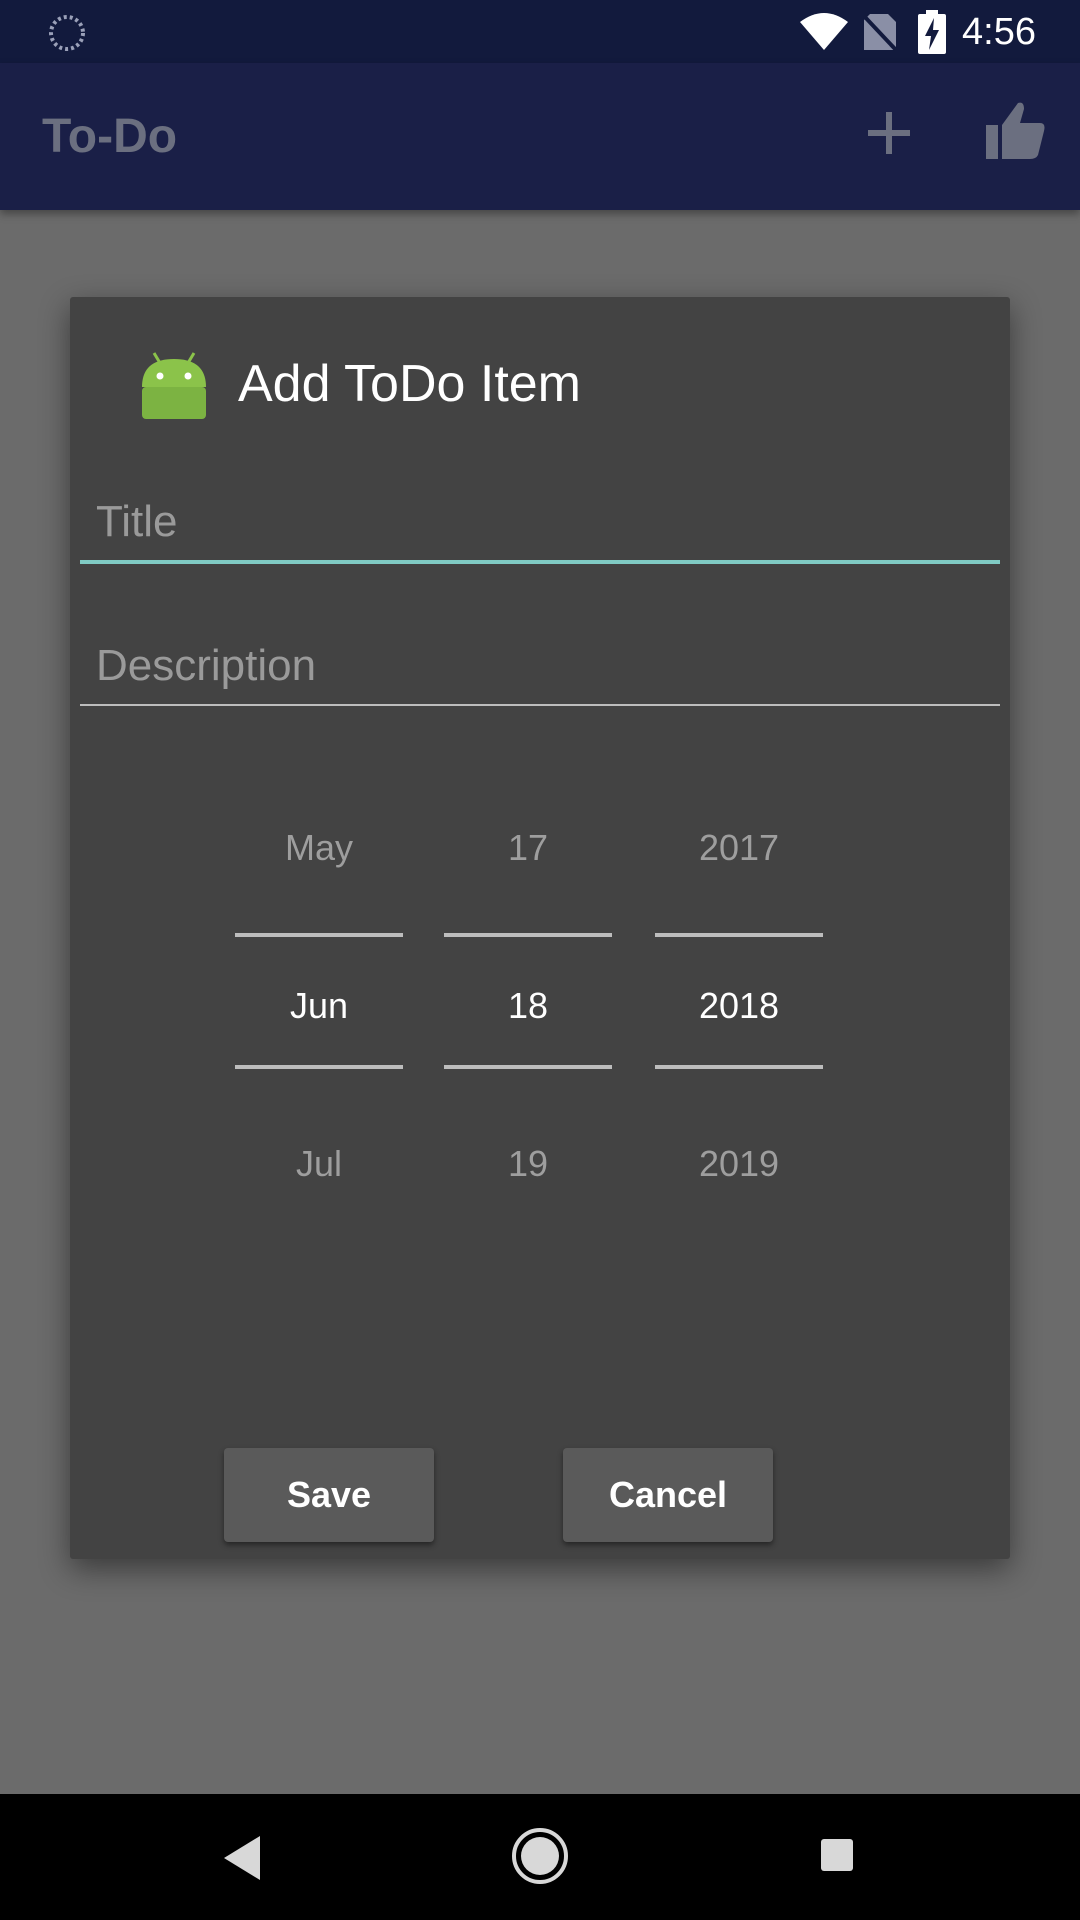  I want to click on day-current: 18, so click(528, 1006).